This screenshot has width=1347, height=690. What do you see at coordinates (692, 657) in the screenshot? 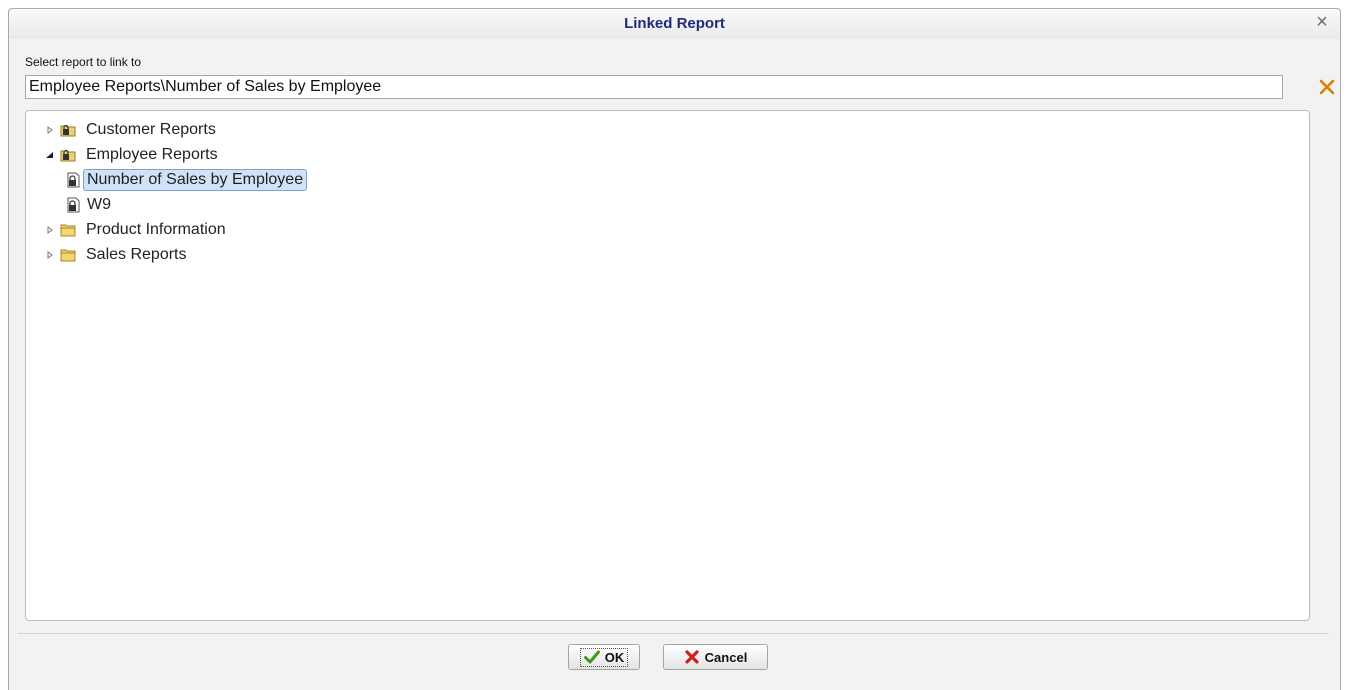
I see `red-x-icon` at bounding box center [692, 657].